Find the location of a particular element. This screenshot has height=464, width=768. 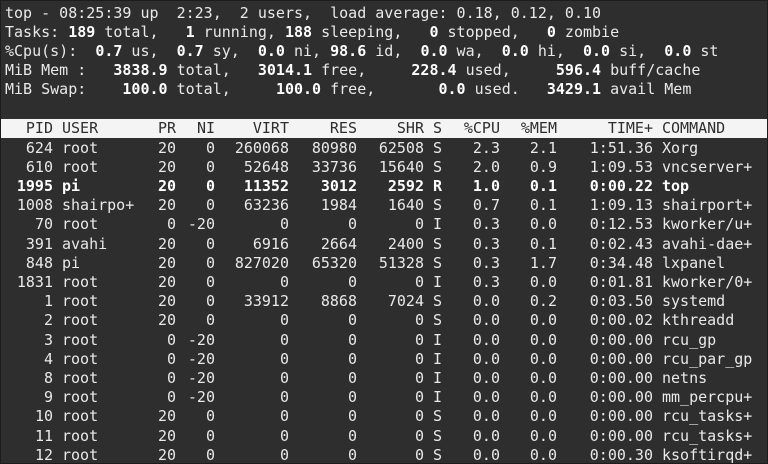

cell-pid: 1995 is located at coordinates (34, 185).